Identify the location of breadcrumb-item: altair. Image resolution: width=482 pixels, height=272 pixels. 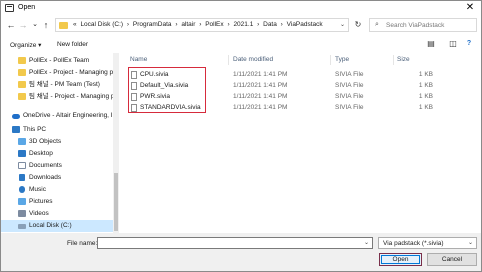
(188, 24).